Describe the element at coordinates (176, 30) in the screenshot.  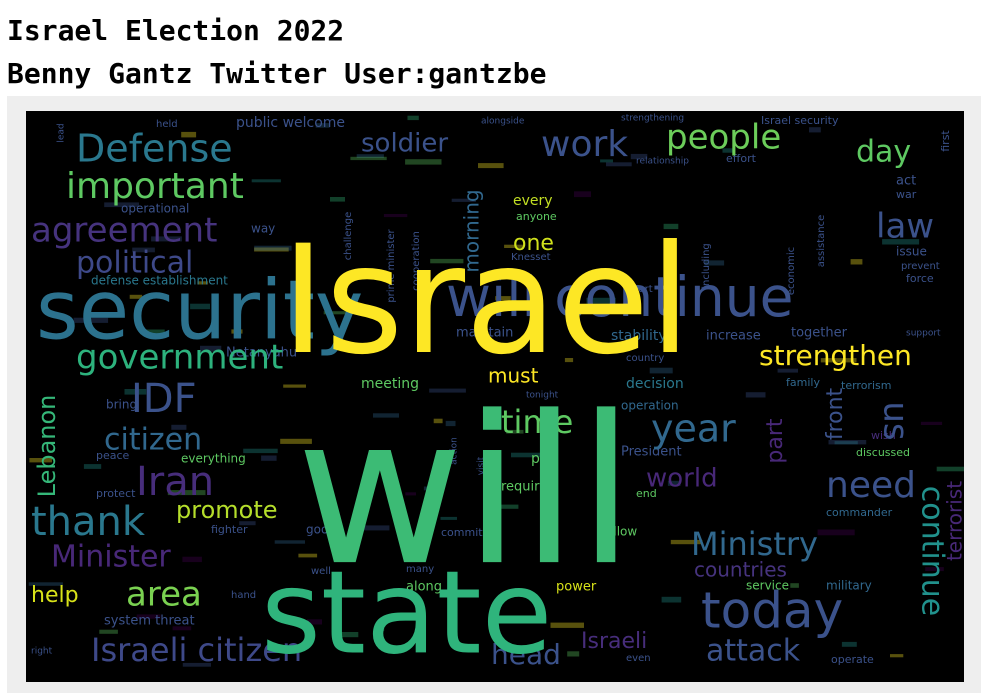
I see `page-title: Israel Election 2022` at that location.